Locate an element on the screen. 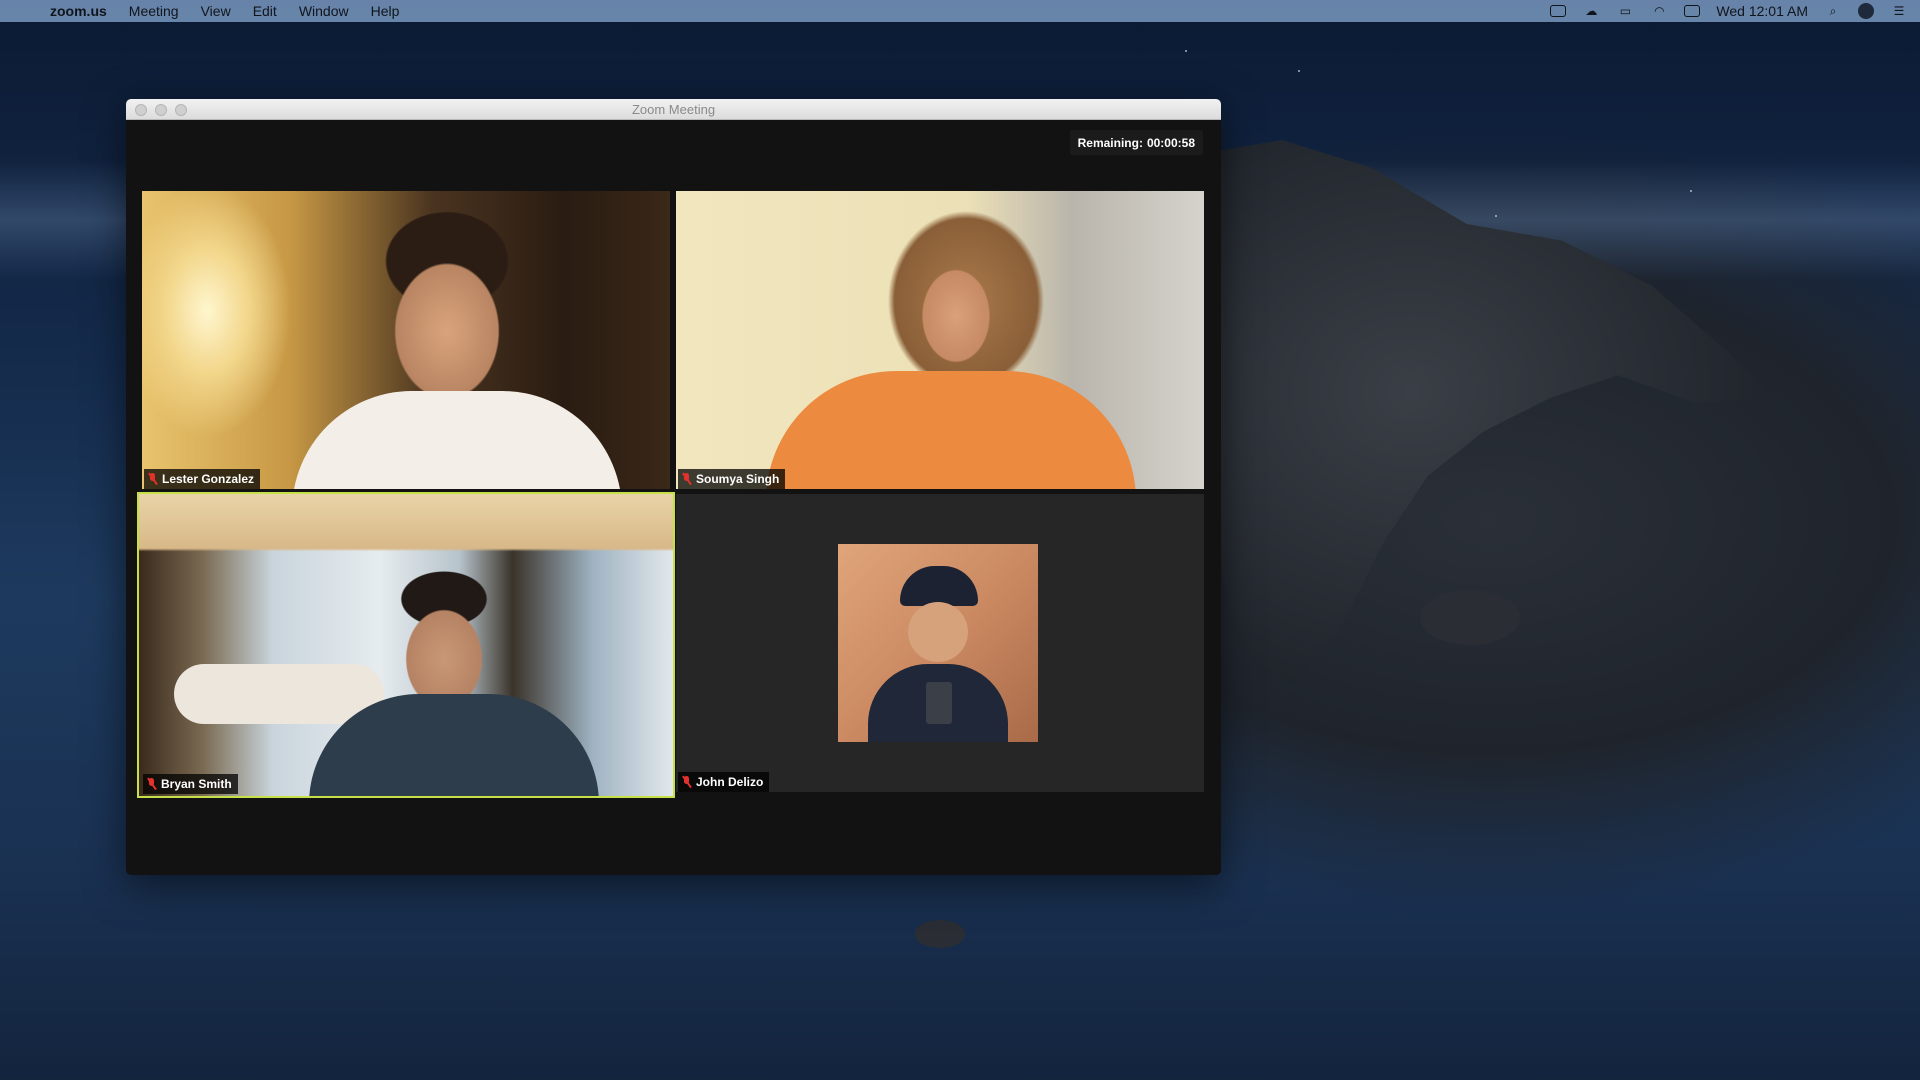 The image size is (1920, 1080). window-controls is located at coordinates (161, 110).